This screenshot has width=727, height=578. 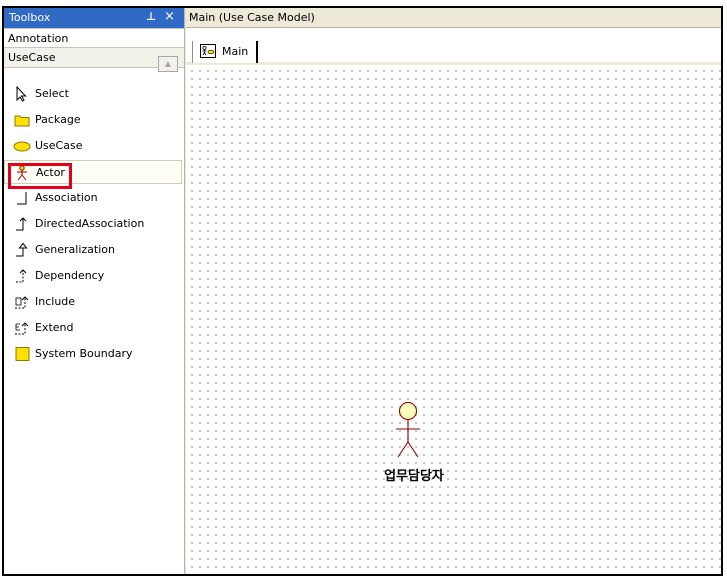 What do you see at coordinates (90, 223) in the screenshot?
I see `tool-label: DirectedAssociation` at bounding box center [90, 223].